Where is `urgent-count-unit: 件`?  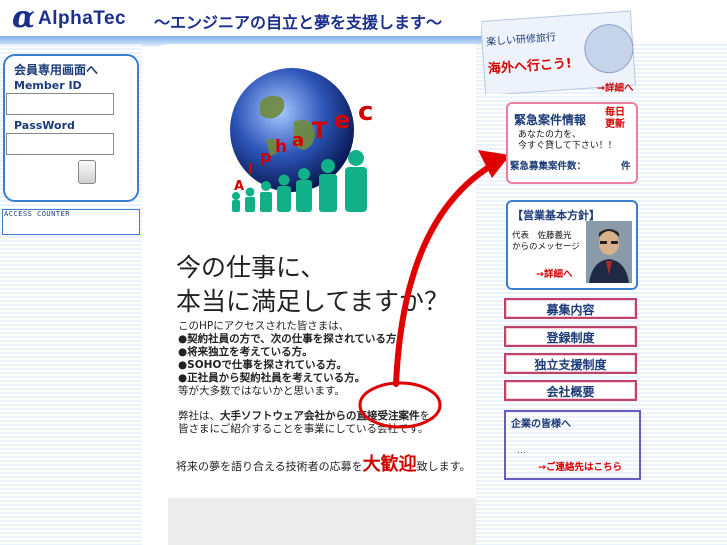 urgent-count-unit: 件 is located at coordinates (626, 166).